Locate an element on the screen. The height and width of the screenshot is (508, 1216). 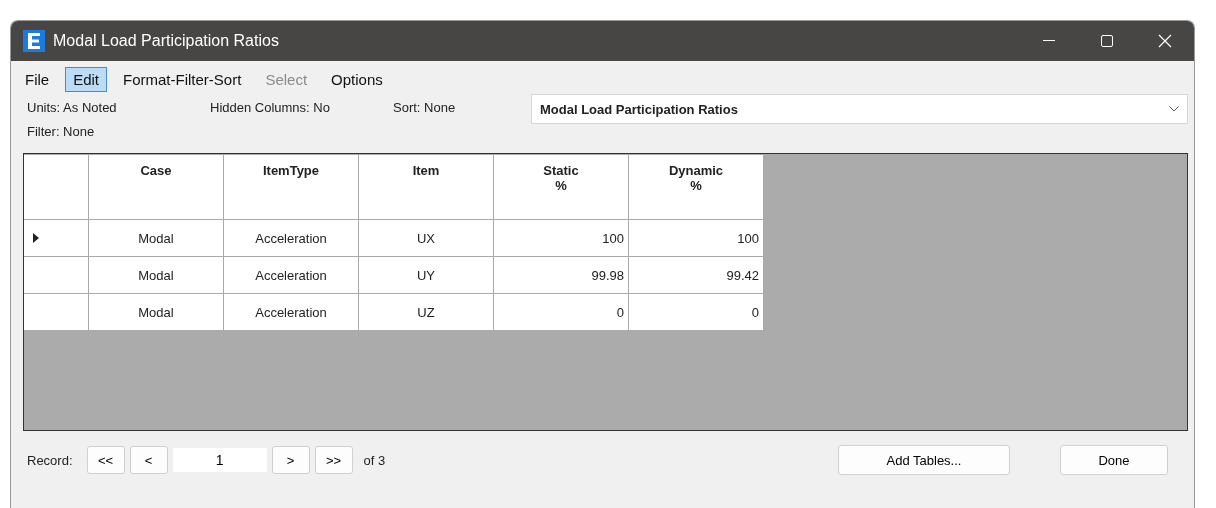
menu-item: Format-Filter-Sort is located at coordinates (182, 79).